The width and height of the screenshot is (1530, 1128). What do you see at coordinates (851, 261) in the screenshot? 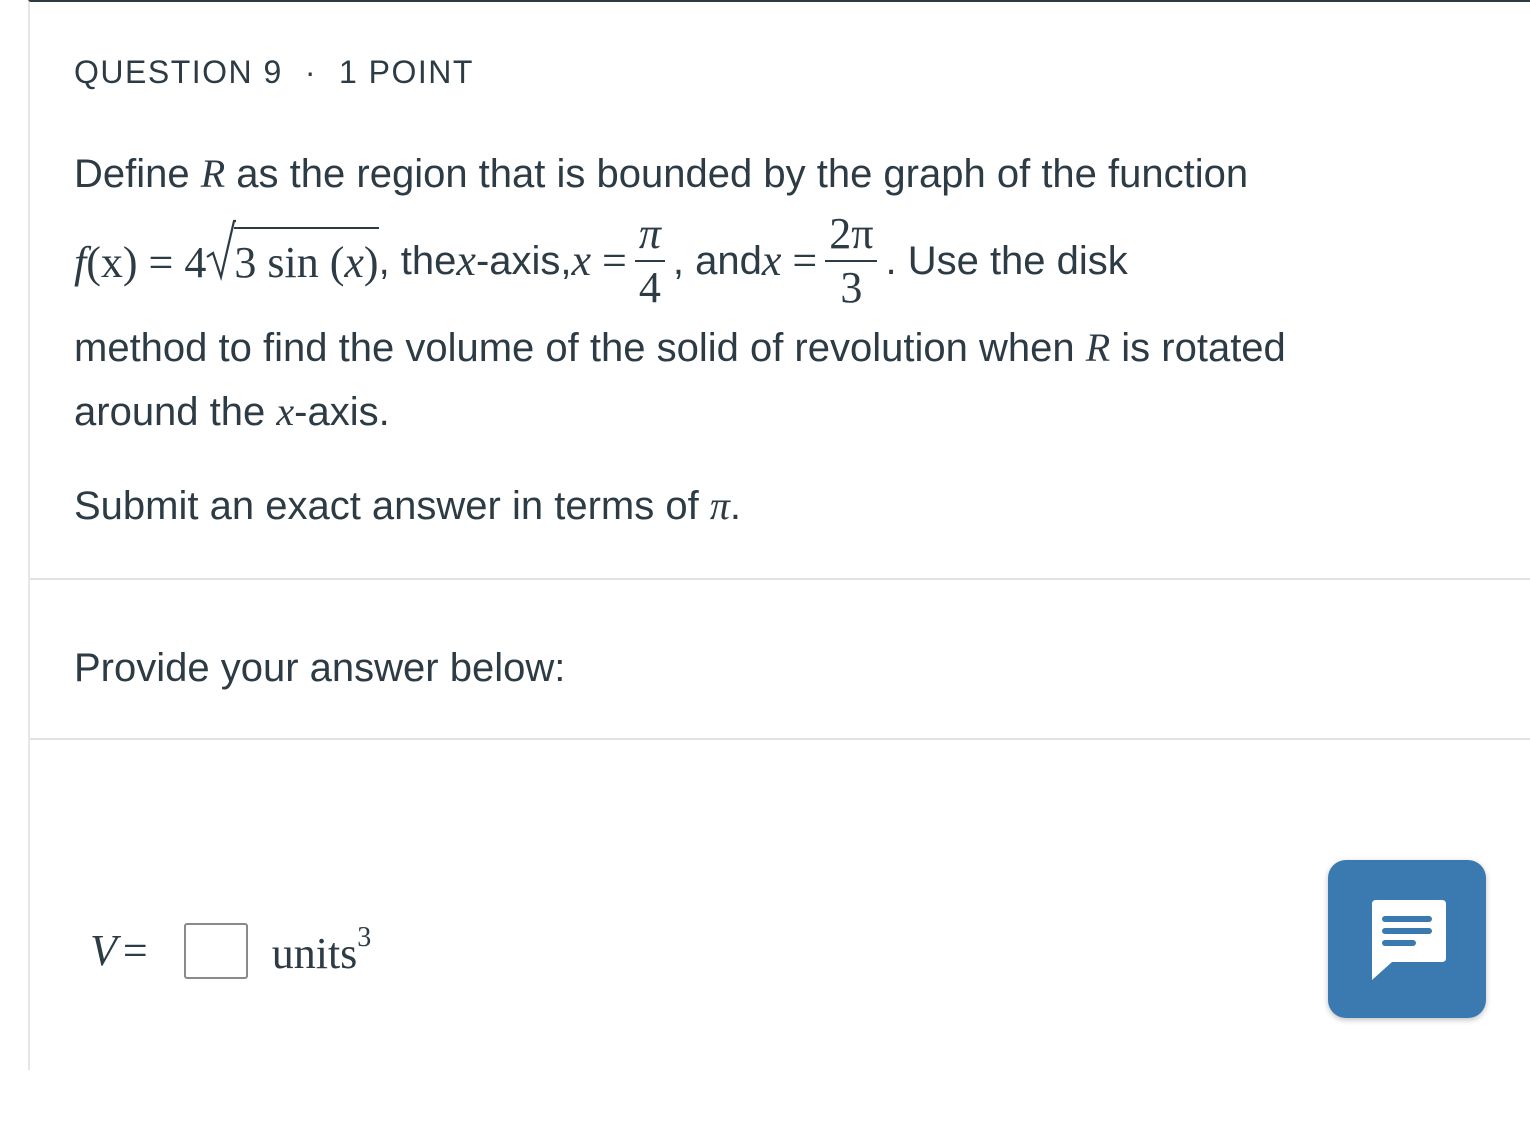
I see `upper-bound-fraction: 2π 3` at bounding box center [851, 261].